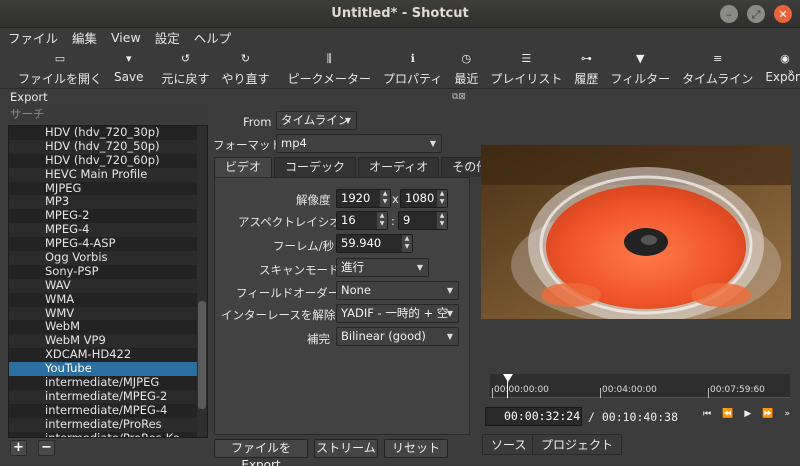 Image resolution: width=800 pixels, height=466 pixels. Describe the element at coordinates (299, 270) in the screenshot. I see `scan-mode-label: スキャンモード` at that location.